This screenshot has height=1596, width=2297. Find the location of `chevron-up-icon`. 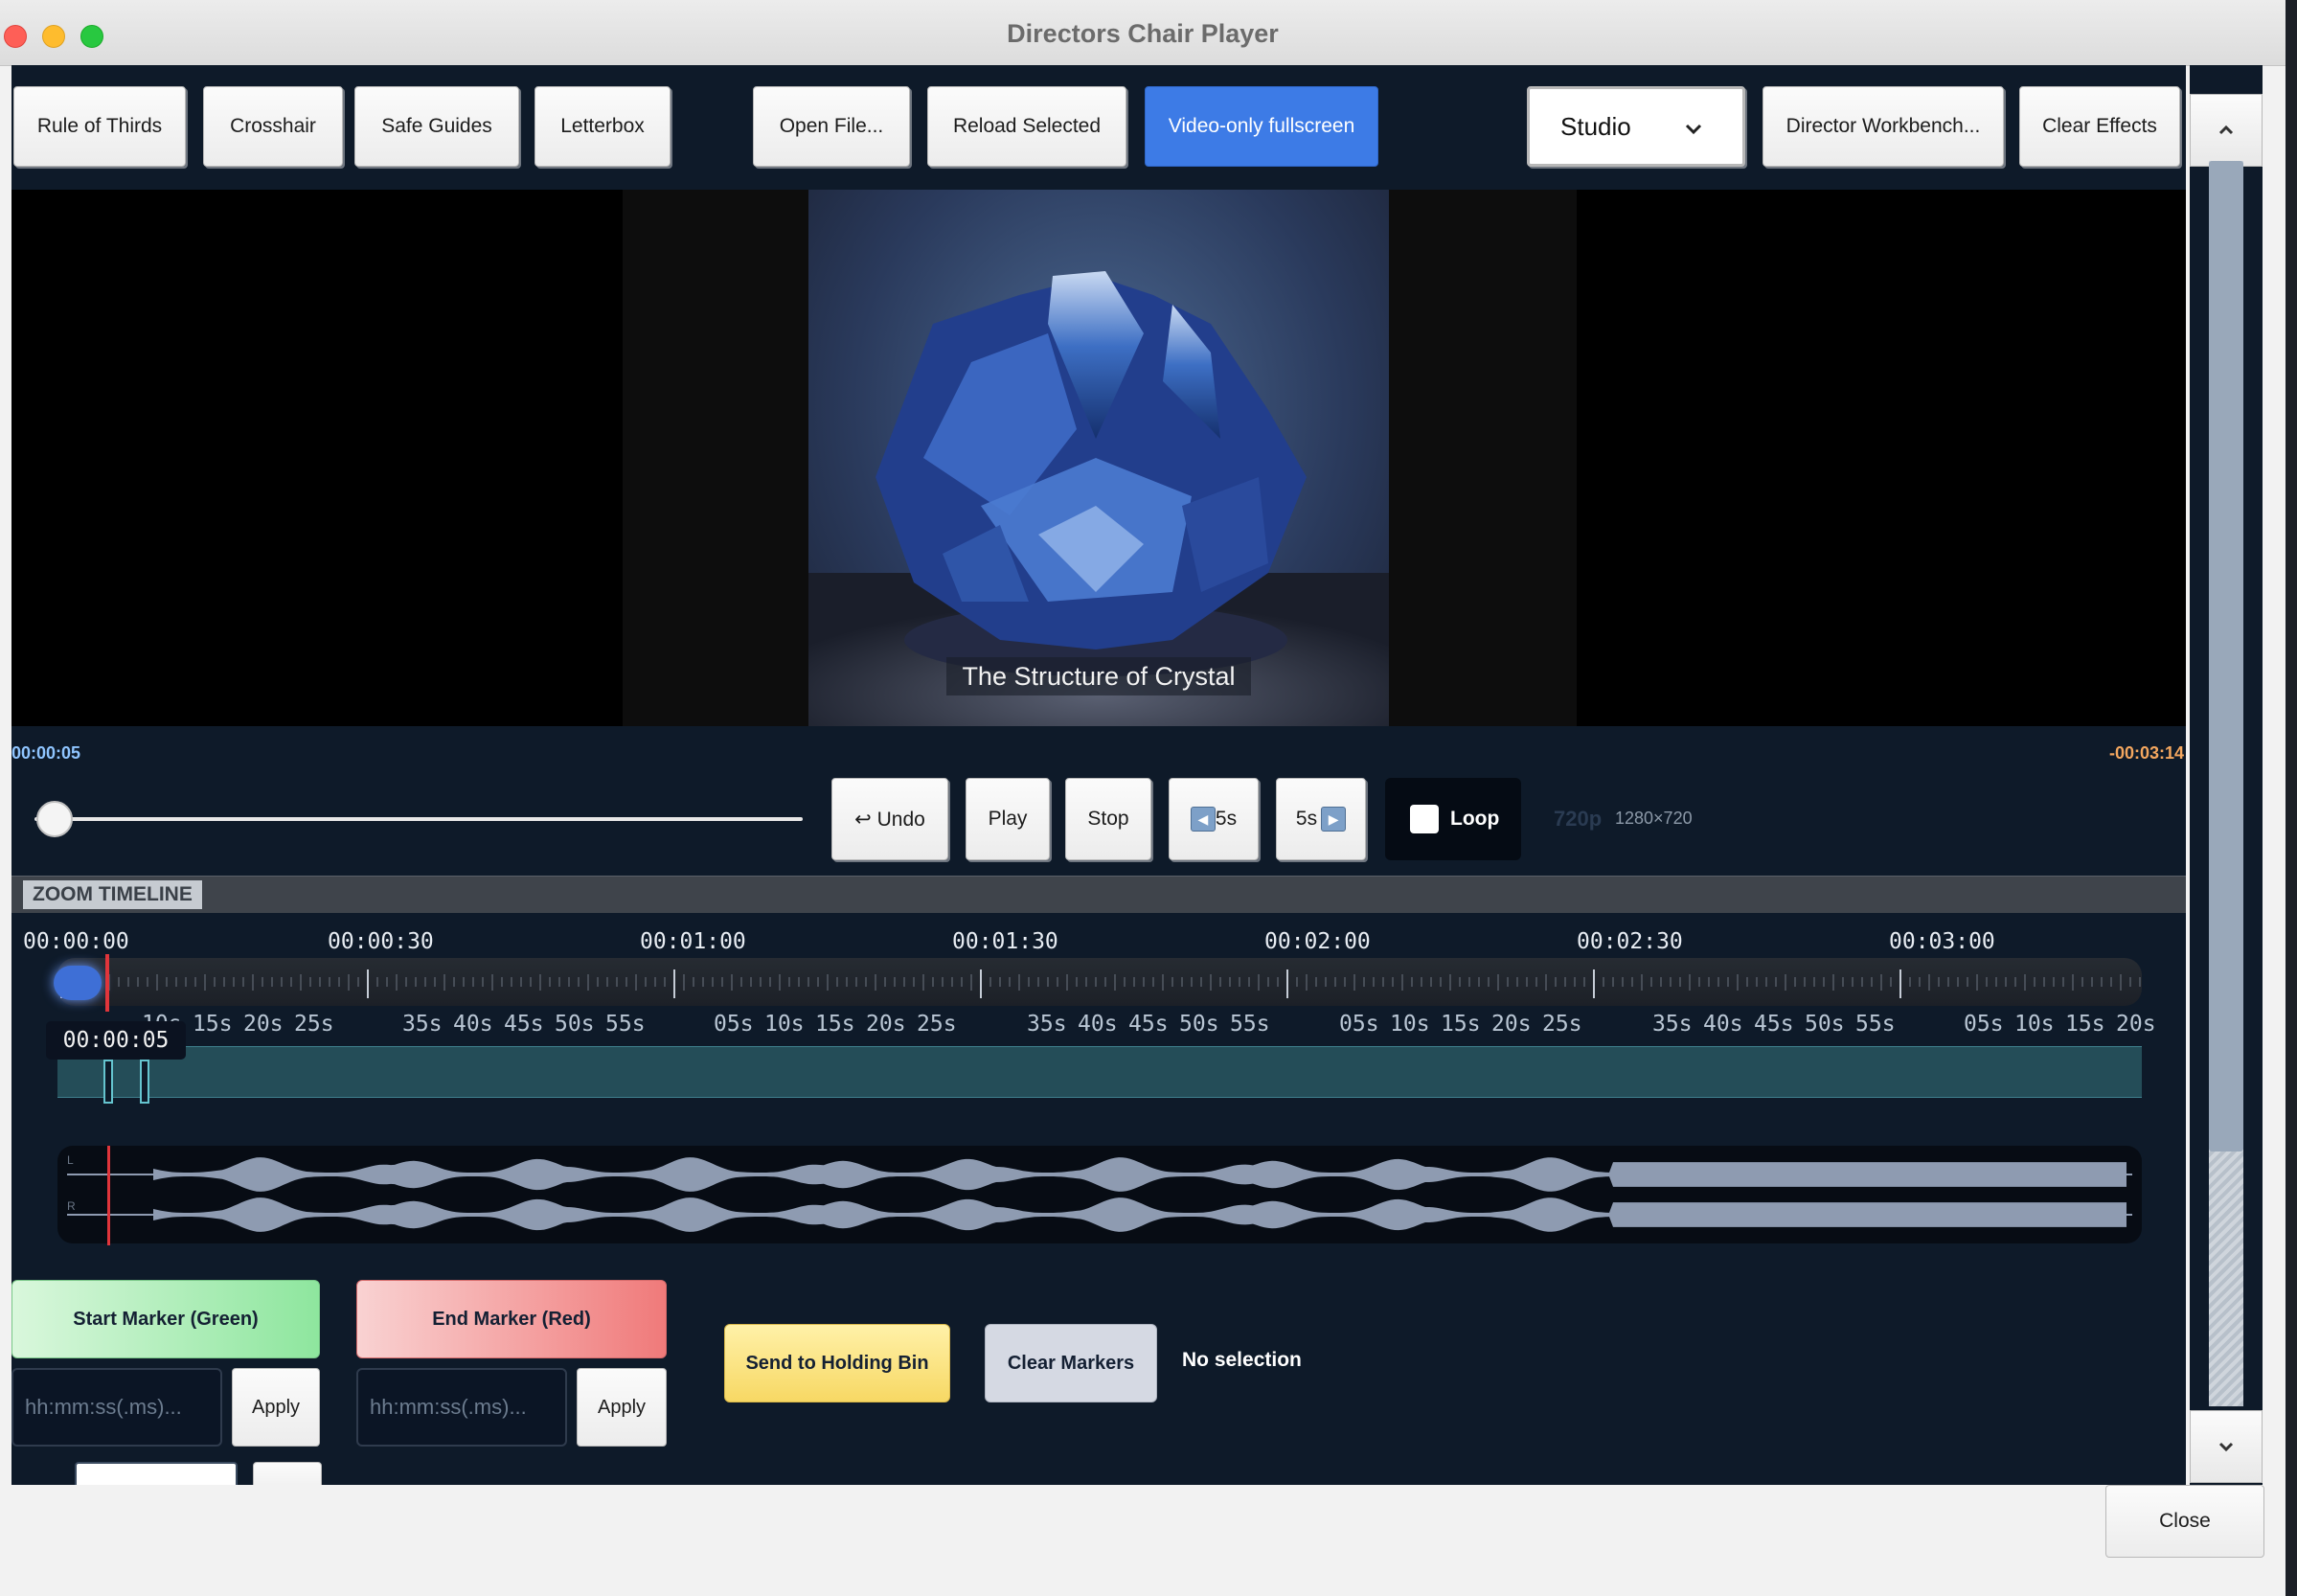

chevron-up-icon is located at coordinates (2226, 130).